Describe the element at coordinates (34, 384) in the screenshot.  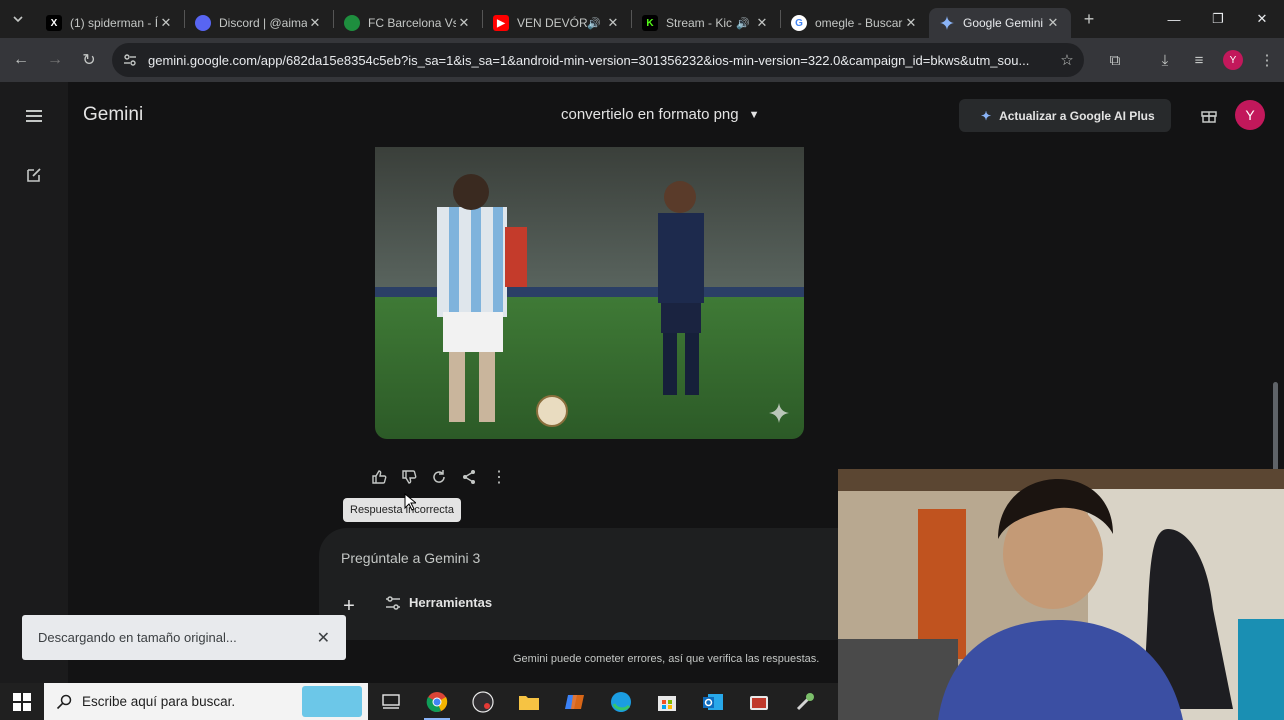
I see `gemini-sidebar` at that location.